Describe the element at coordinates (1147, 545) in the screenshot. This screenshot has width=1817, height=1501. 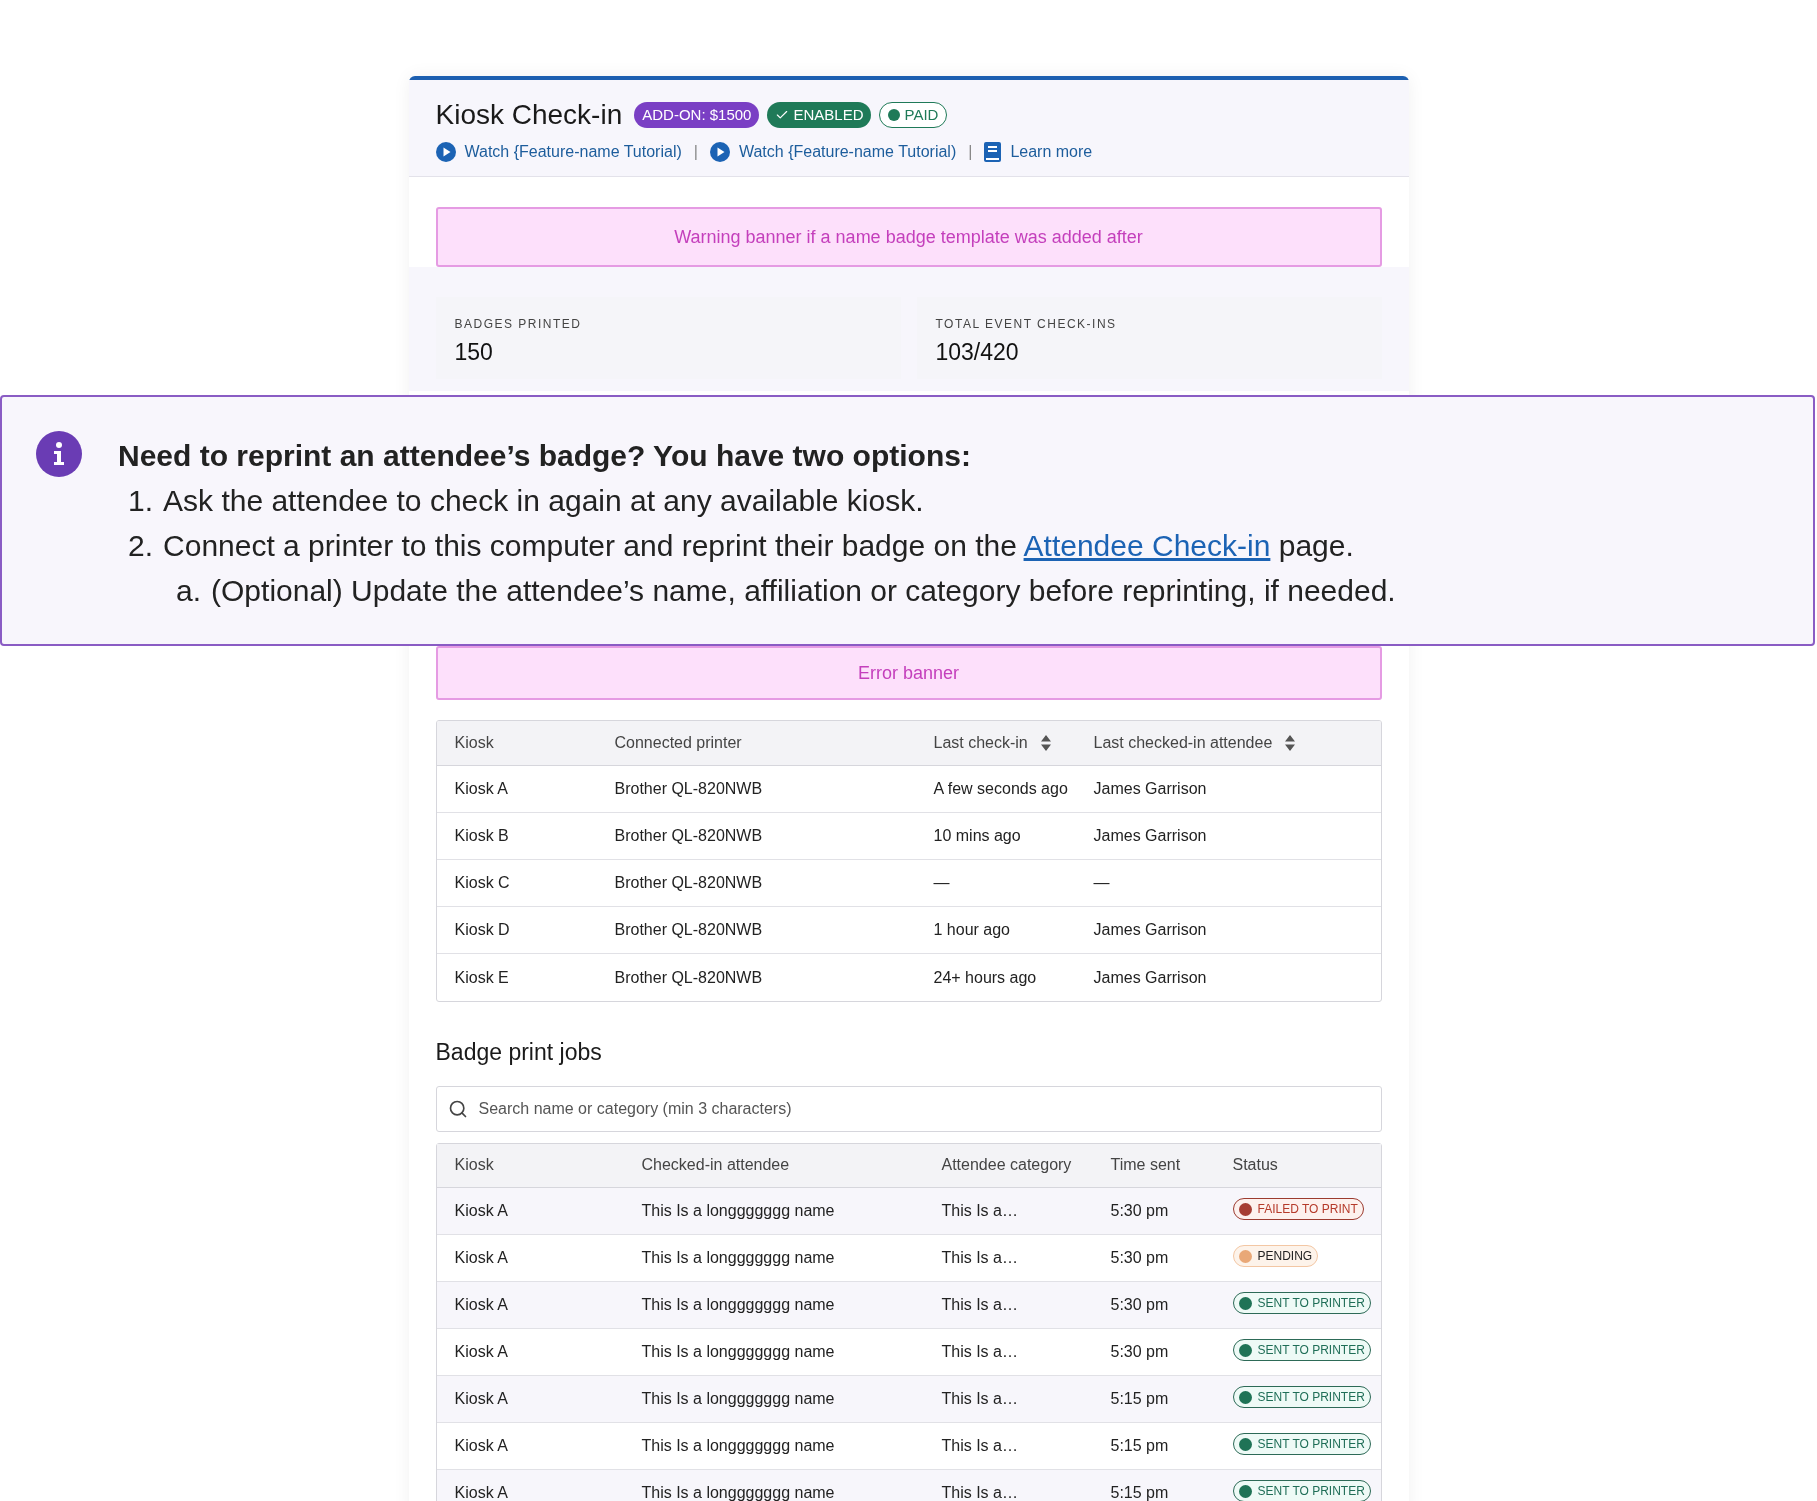
I see `attendee-check-in-link: Attendee Check-in` at that location.